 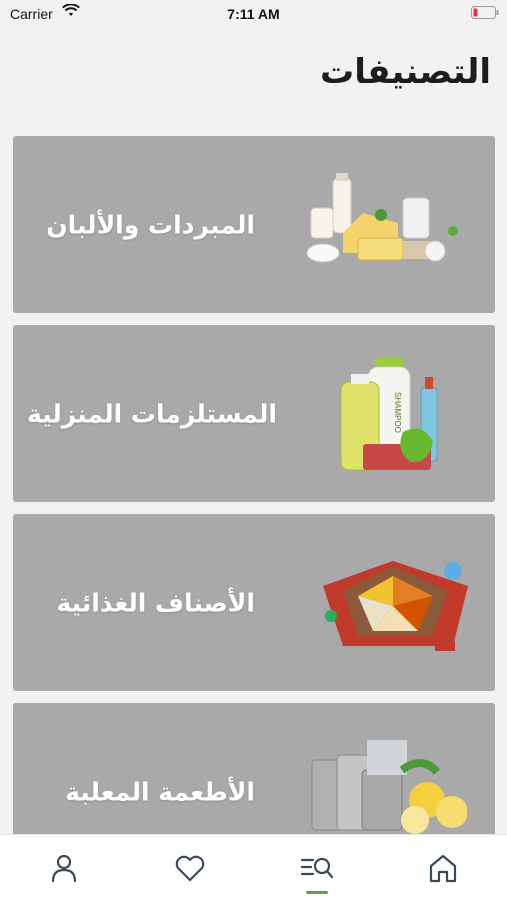 What do you see at coordinates (398, 603) in the screenshot?
I see `food-items-tray-image` at bounding box center [398, 603].